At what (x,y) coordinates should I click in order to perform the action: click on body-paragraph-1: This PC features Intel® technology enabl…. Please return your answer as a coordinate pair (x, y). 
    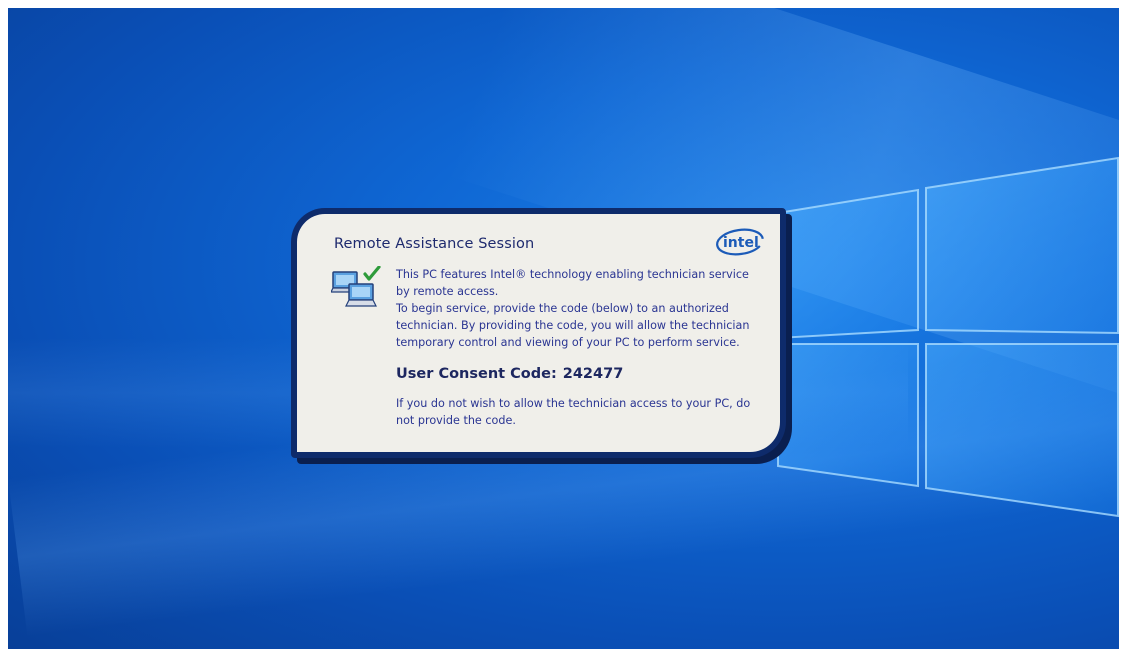
    Looking at the image, I should click on (572, 283).